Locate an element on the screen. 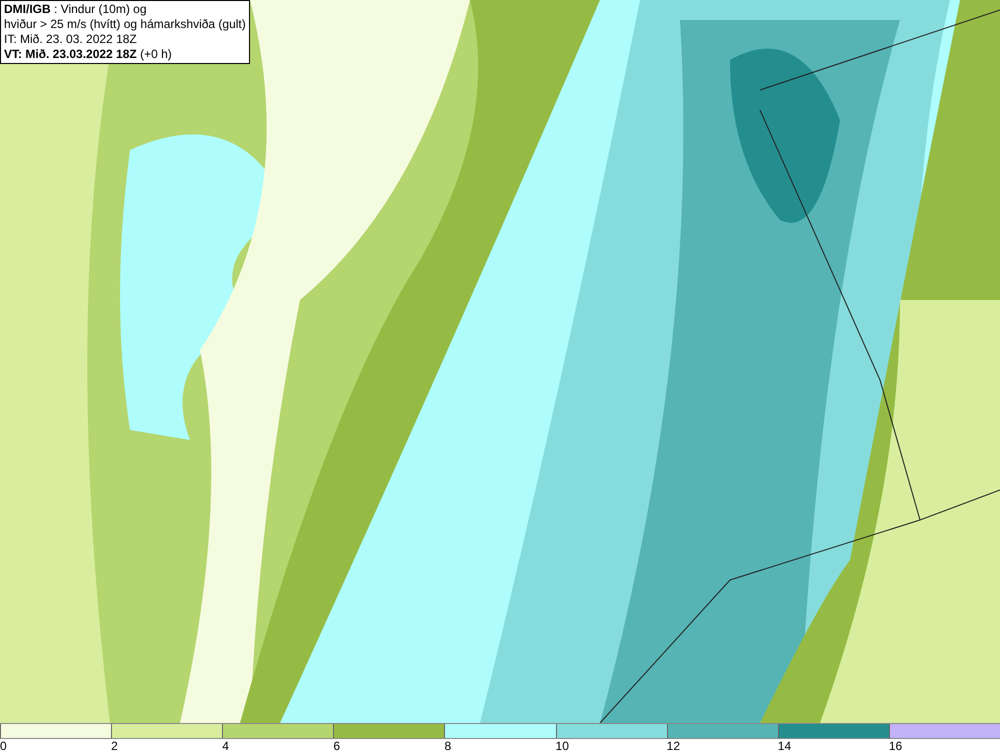 The height and width of the screenshot is (753, 1000). legend-tick-label: 0 is located at coordinates (3, 746).